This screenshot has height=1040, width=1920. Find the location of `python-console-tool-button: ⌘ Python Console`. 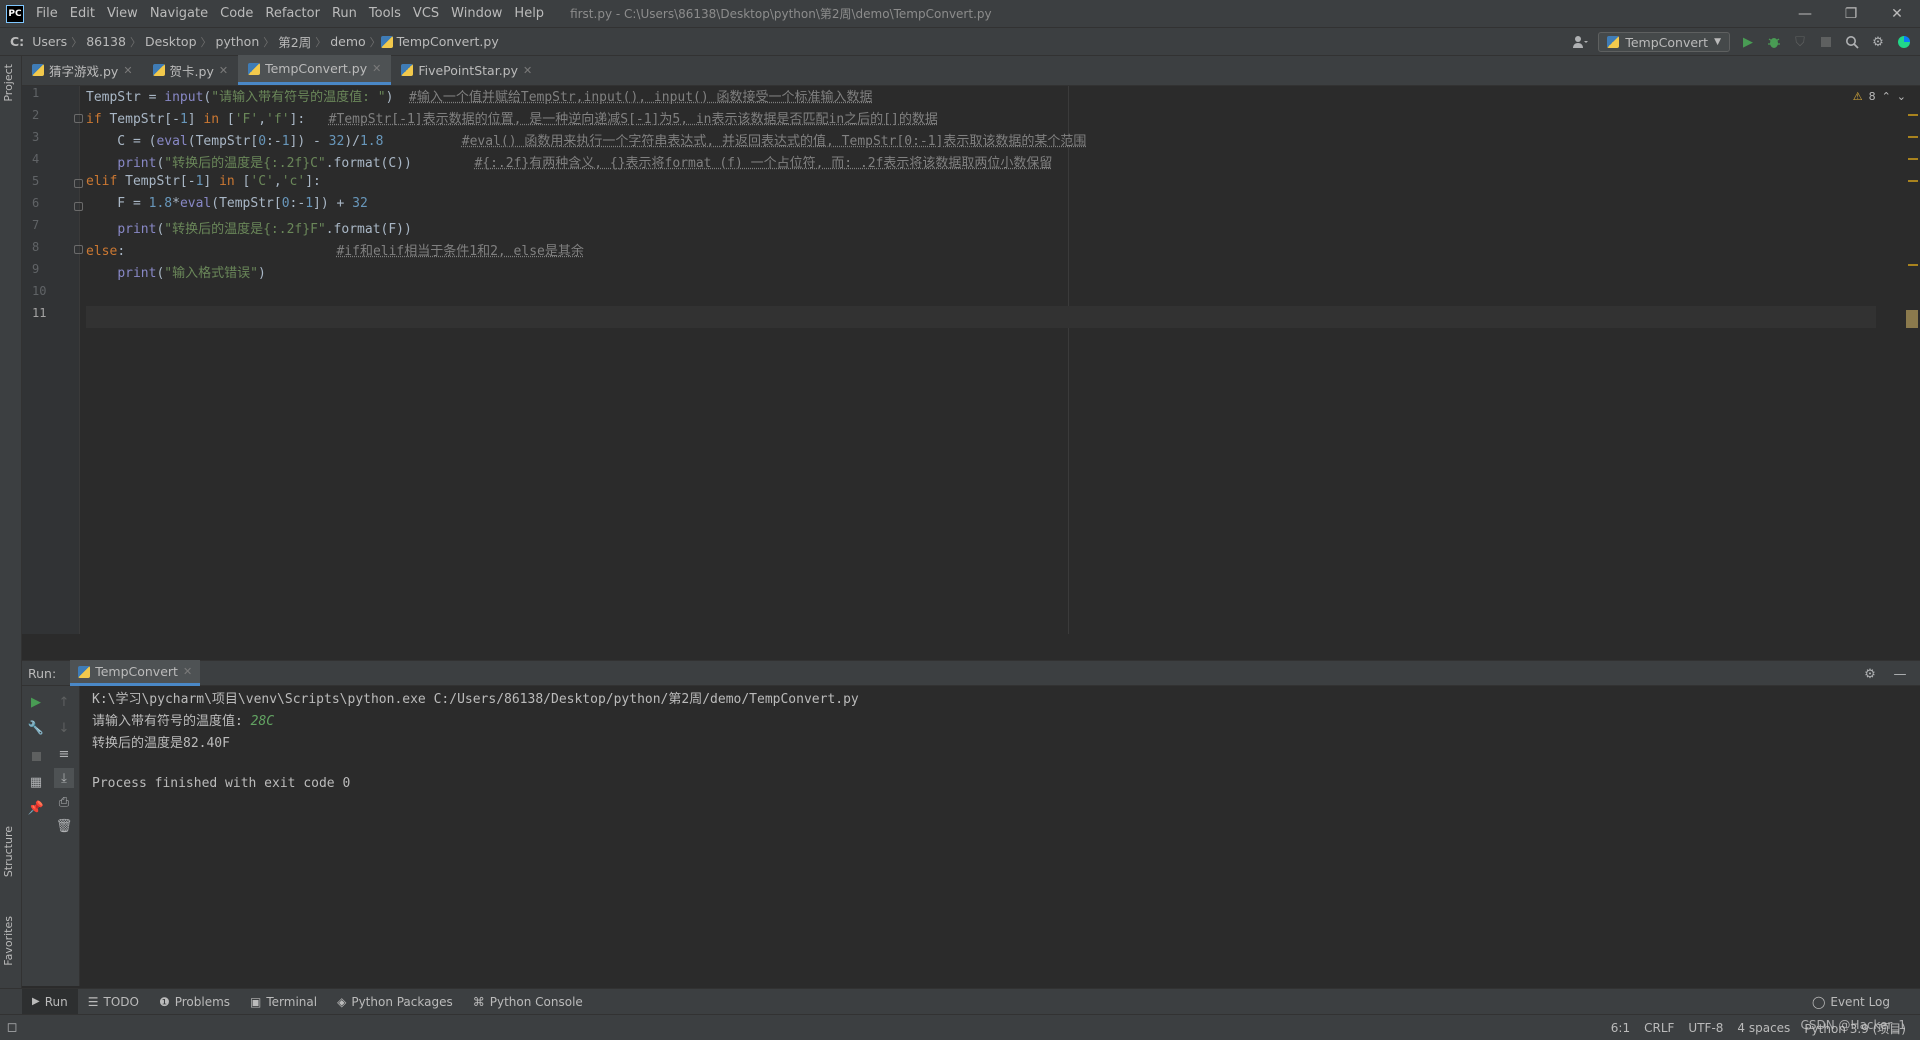

python-console-tool-button: ⌘ Python Console is located at coordinates (528, 1002).